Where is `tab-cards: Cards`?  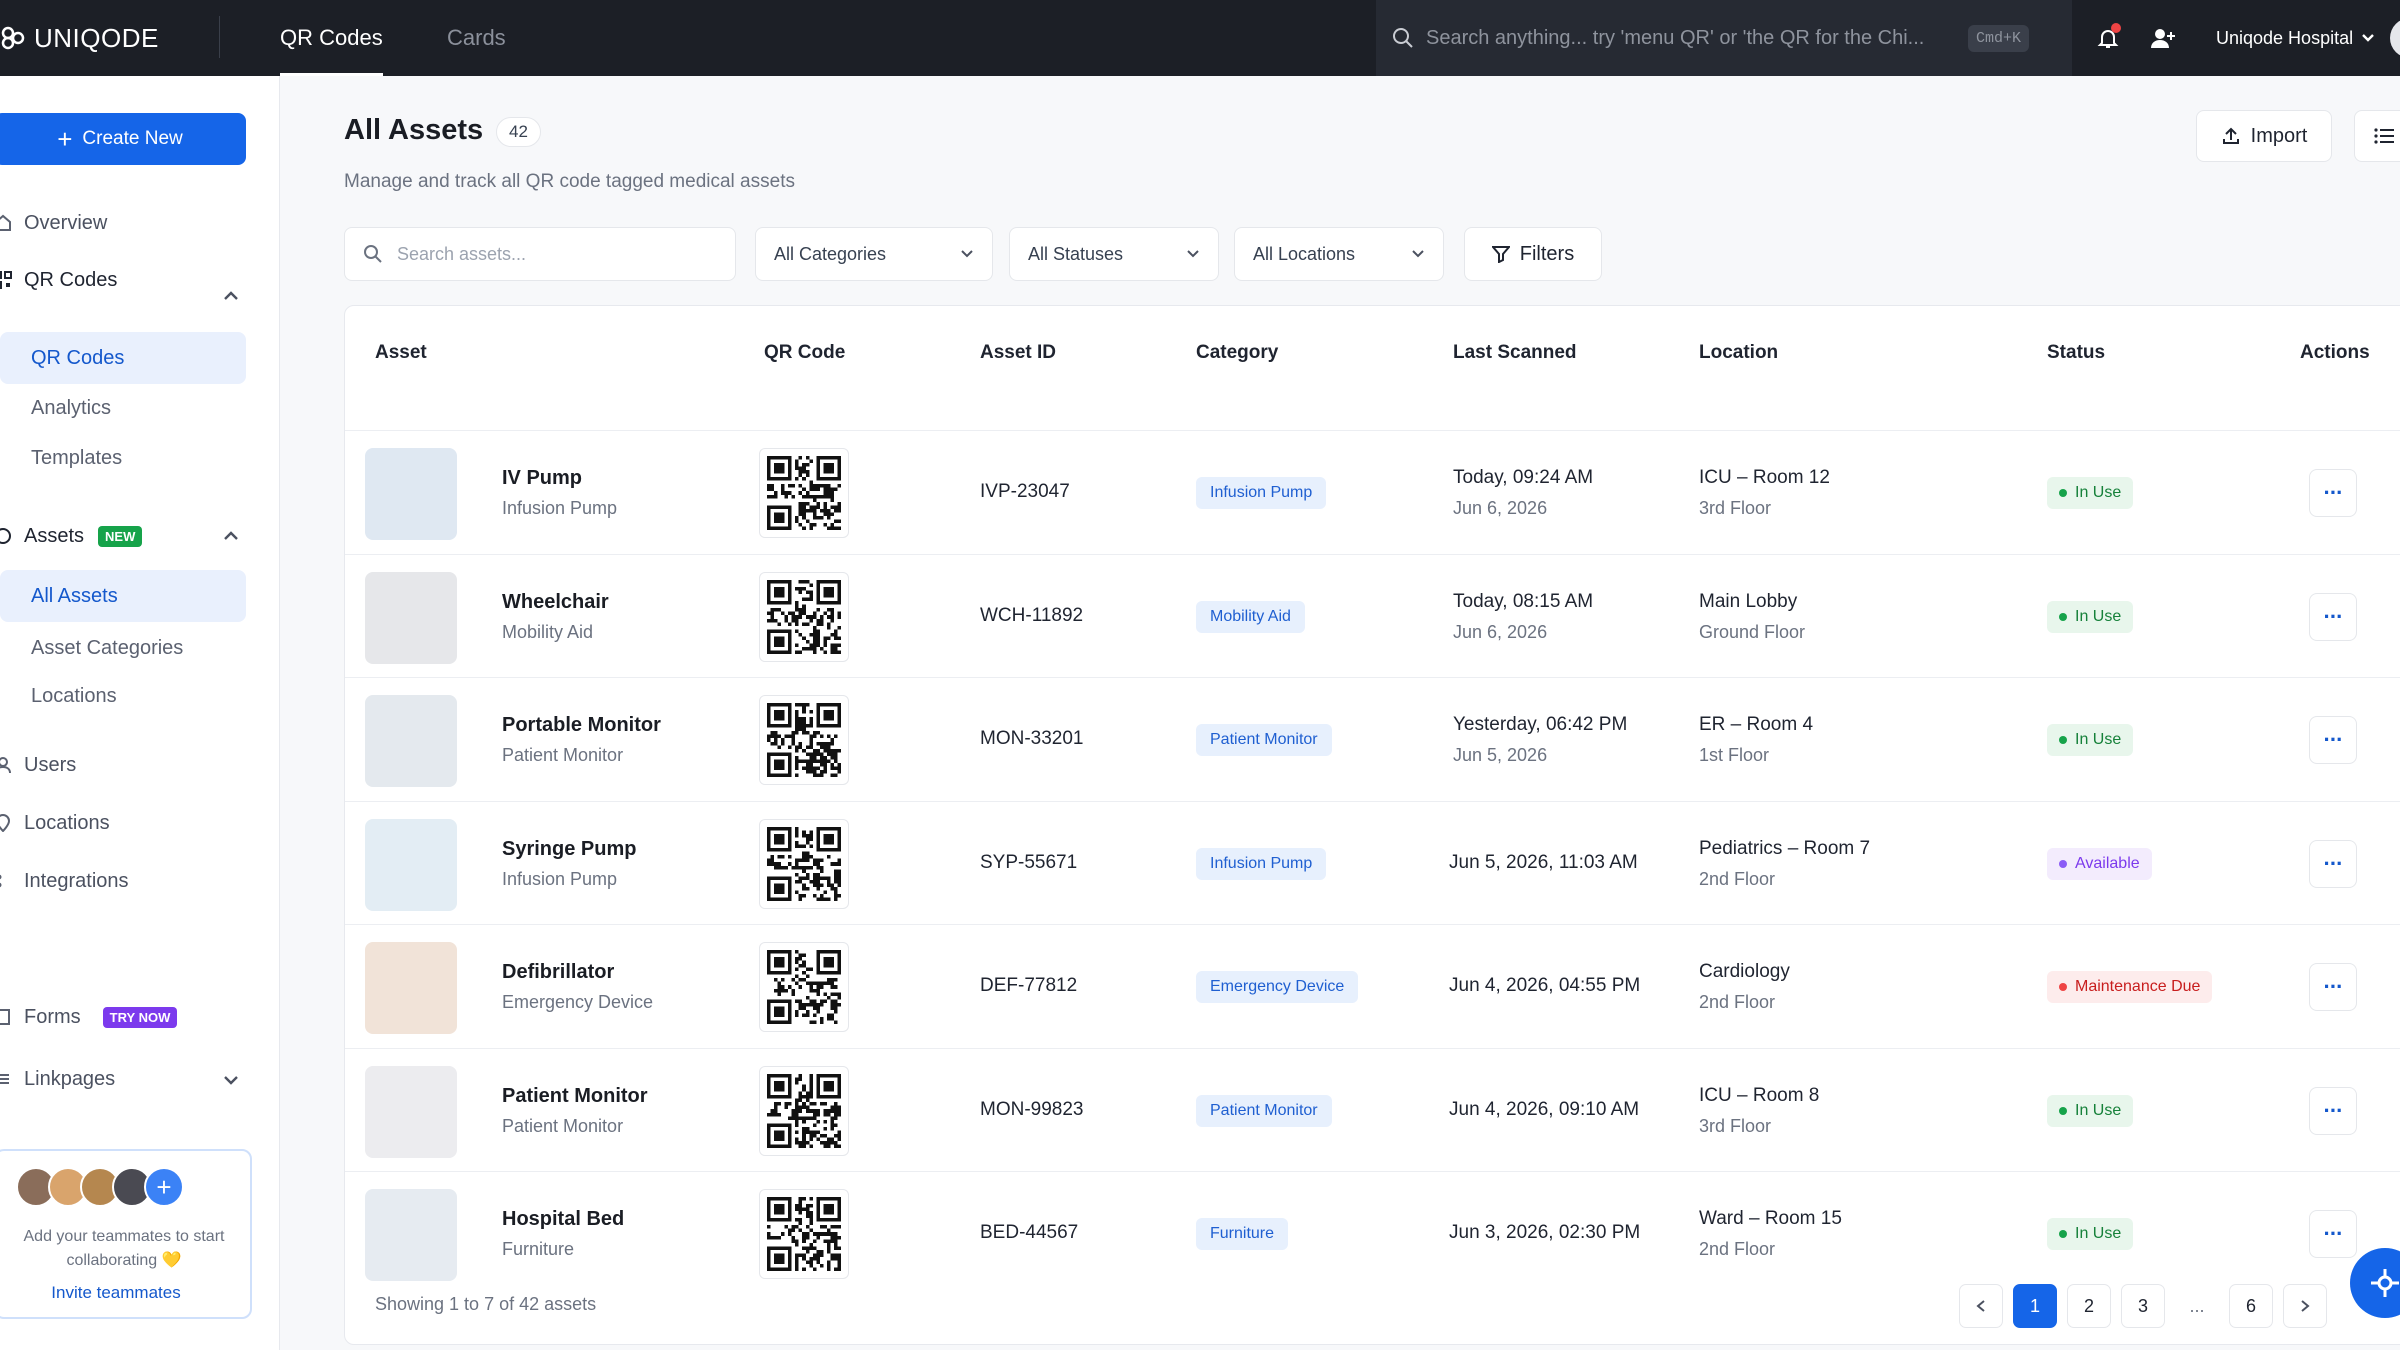 tab-cards: Cards is located at coordinates (476, 38).